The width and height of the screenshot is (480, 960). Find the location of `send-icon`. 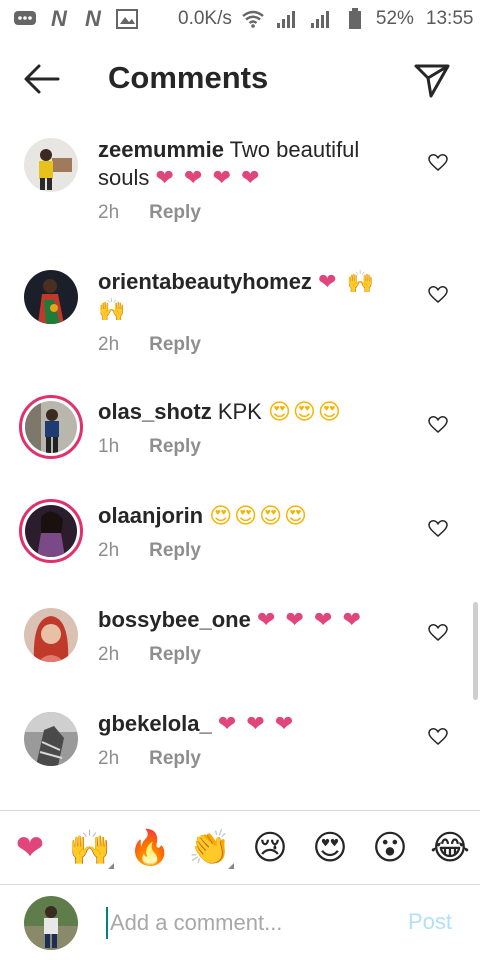

send-icon is located at coordinates (432, 81).